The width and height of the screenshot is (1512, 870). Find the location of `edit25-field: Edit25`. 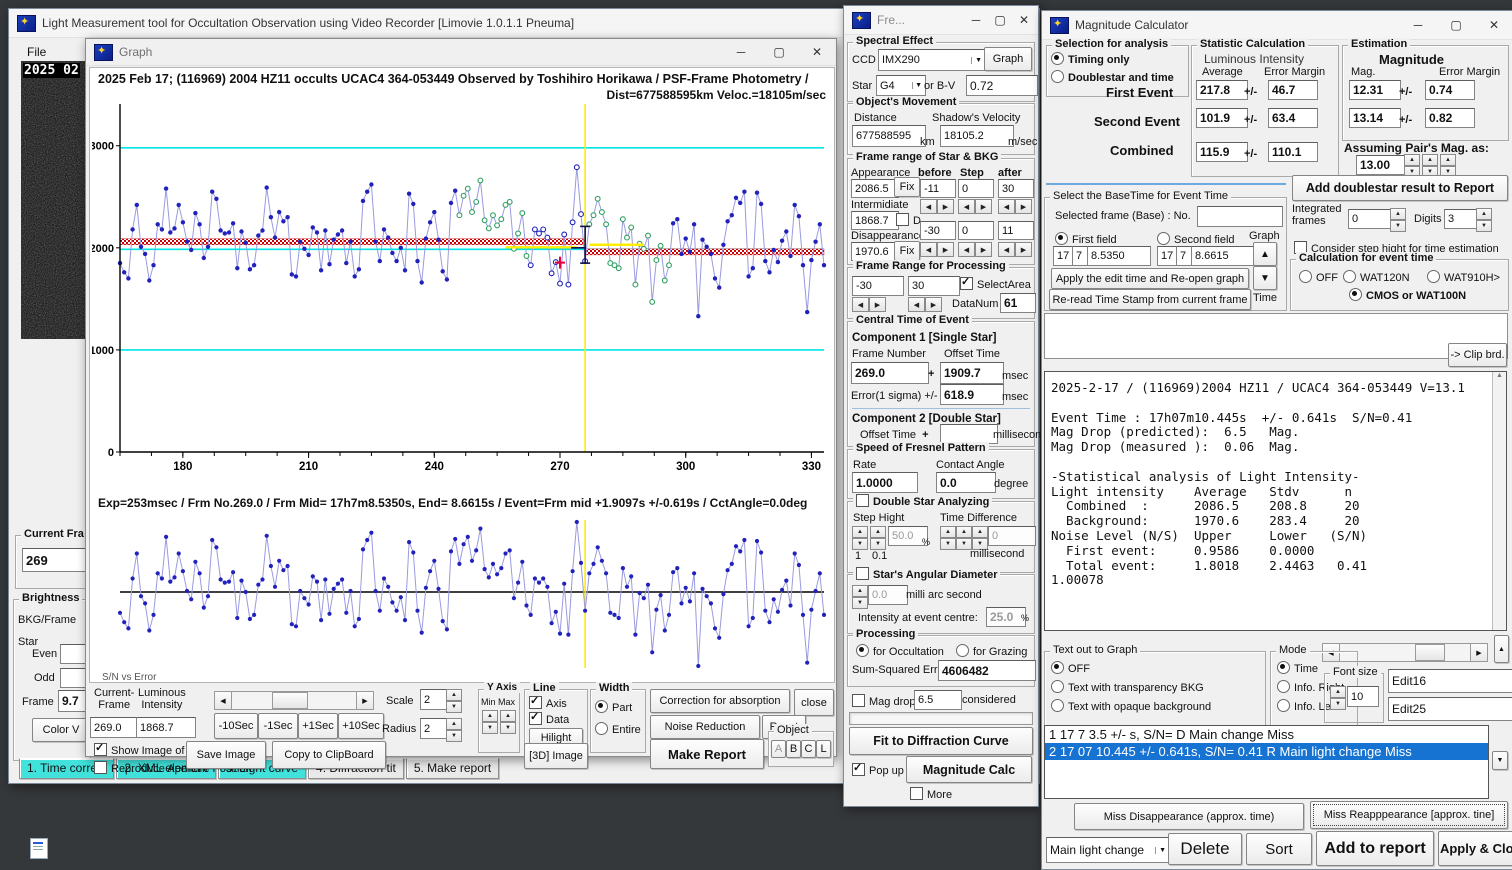

edit25-field: Edit25 is located at coordinates (1450, 709).